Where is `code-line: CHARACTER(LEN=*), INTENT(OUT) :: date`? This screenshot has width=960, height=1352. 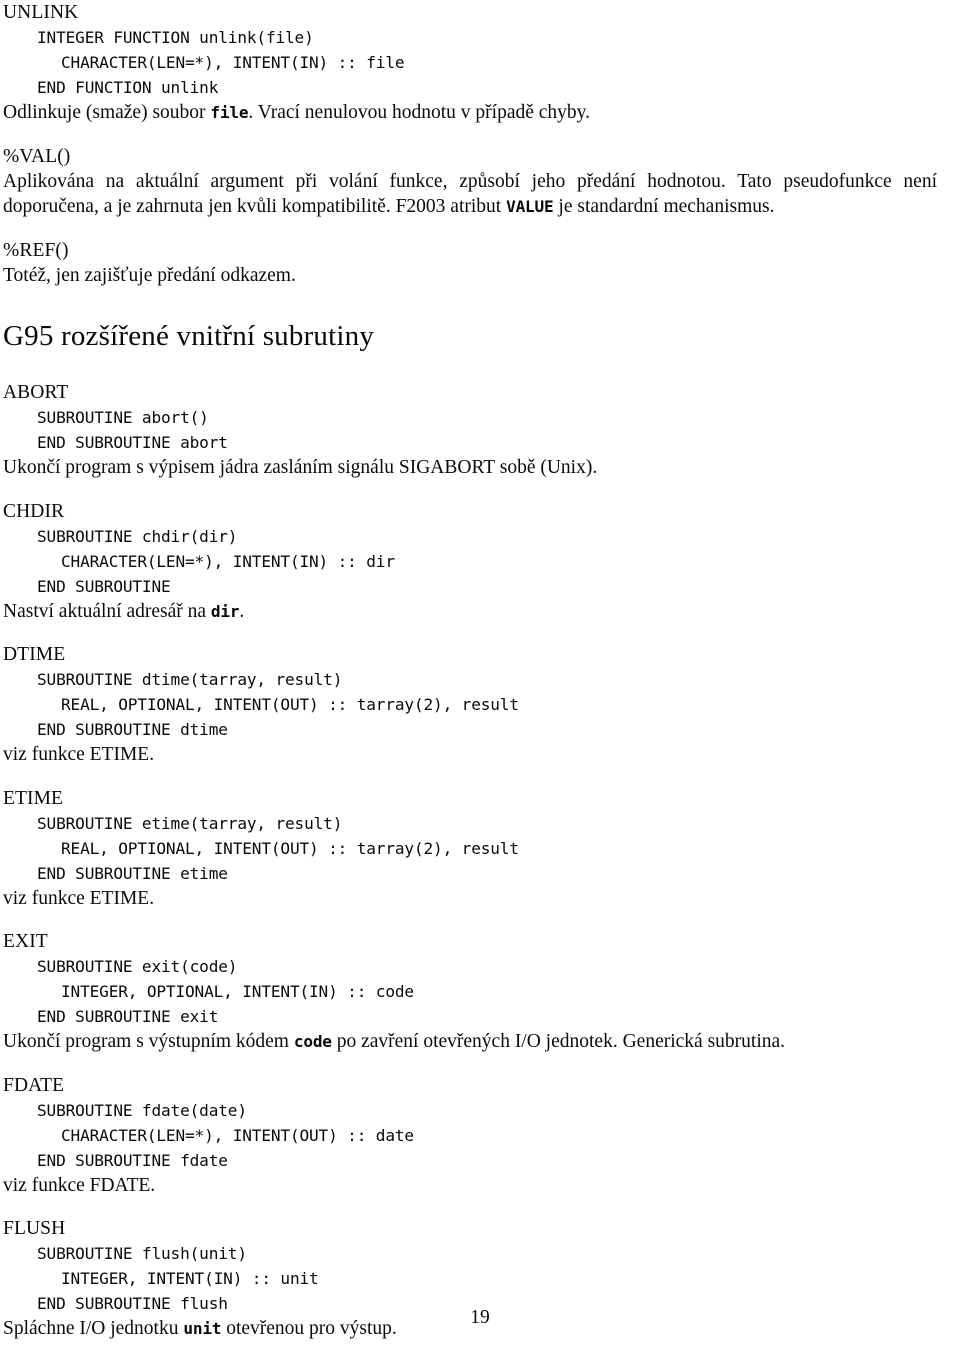
code-line: CHARACTER(LEN=*), INTENT(OUT) :: date is located at coordinates (237, 1135).